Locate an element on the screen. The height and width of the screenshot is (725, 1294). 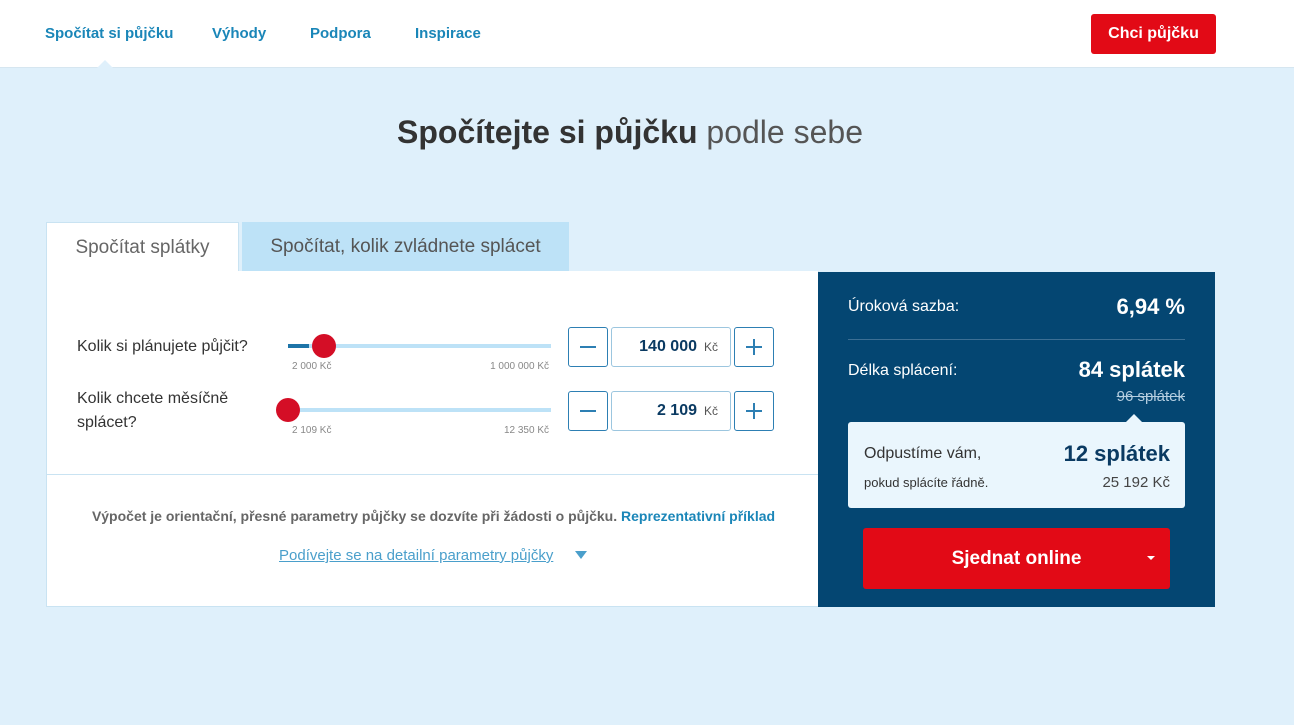
loan-amount-max: 1 000 000 Kč is located at coordinates (519, 366).